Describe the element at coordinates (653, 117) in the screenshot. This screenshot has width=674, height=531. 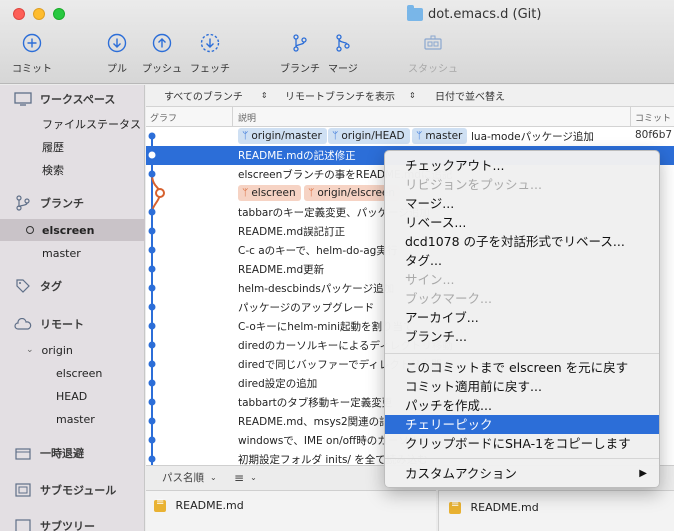
I see `column-commit: コミット` at that location.